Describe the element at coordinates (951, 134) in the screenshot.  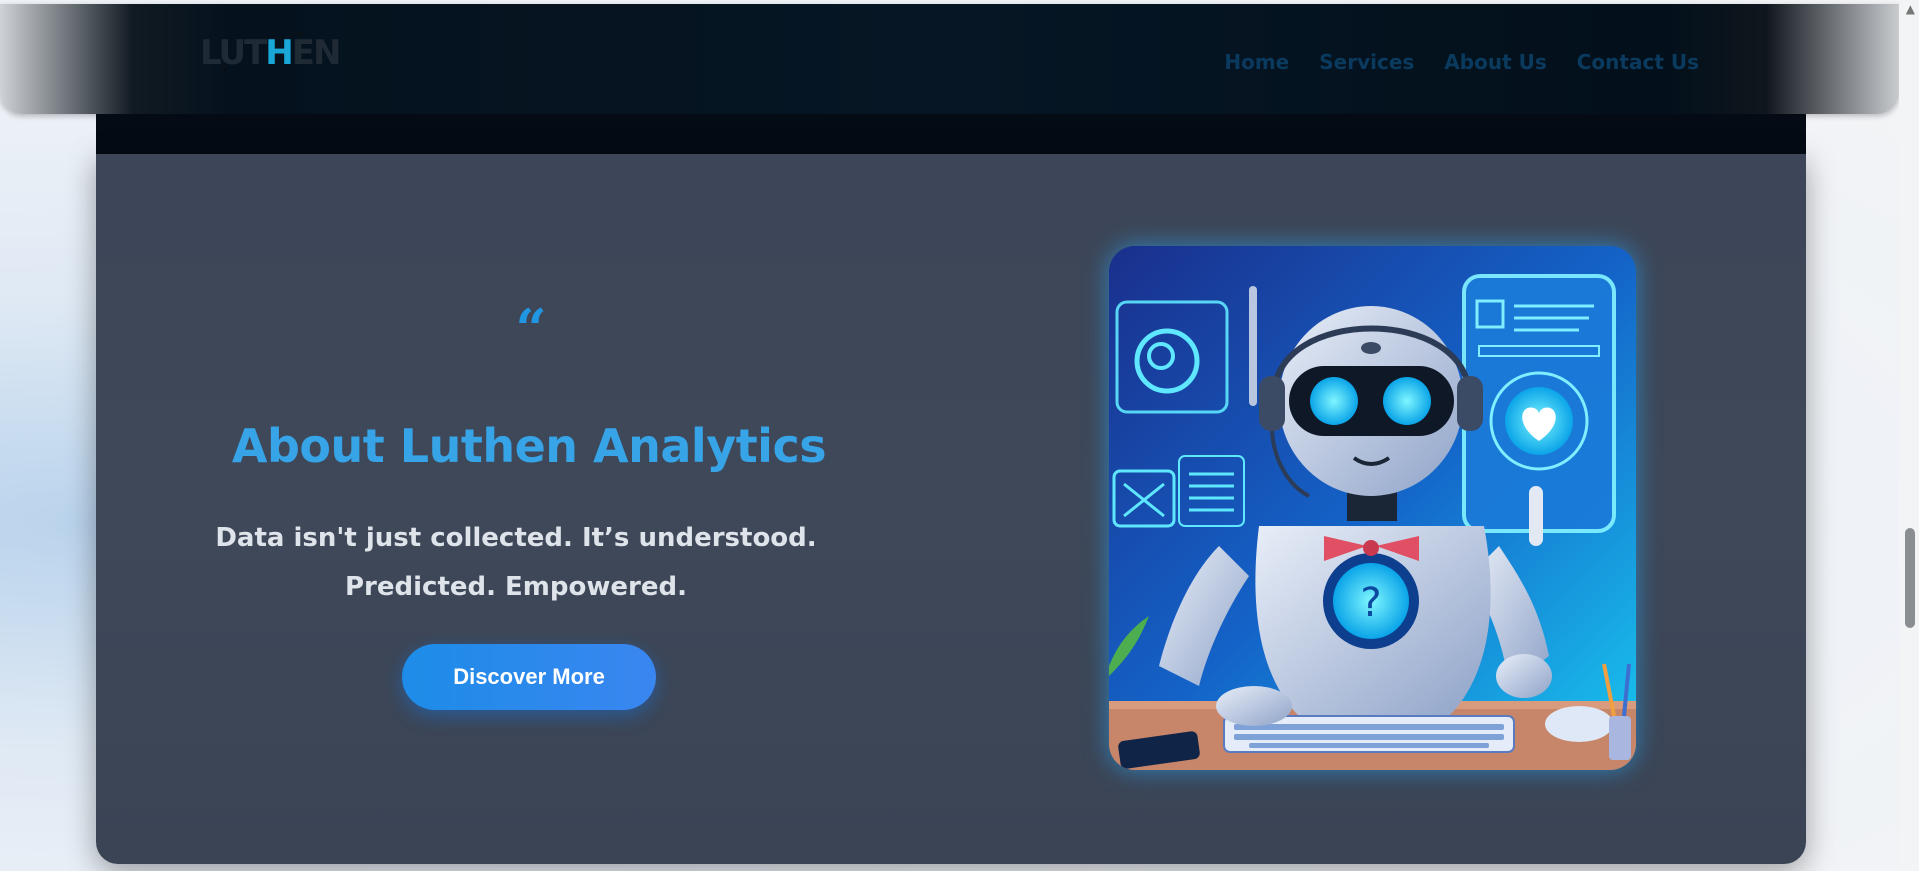
I see `header-underlay` at that location.